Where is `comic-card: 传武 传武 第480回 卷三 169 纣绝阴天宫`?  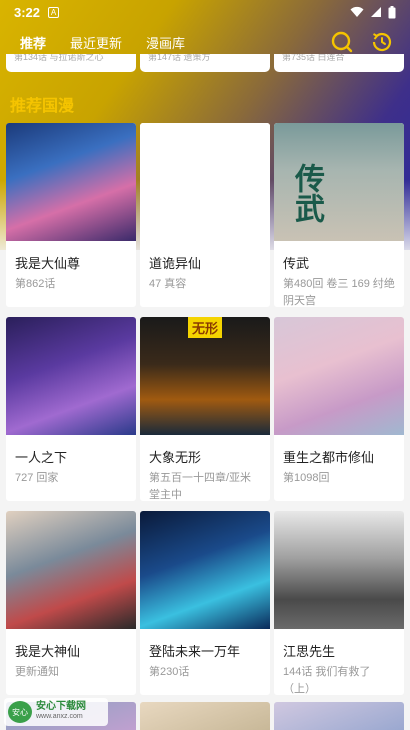
comic-card: 传武 传武 第480回 卷三 169 纣绝阴天宫 is located at coordinates (339, 215).